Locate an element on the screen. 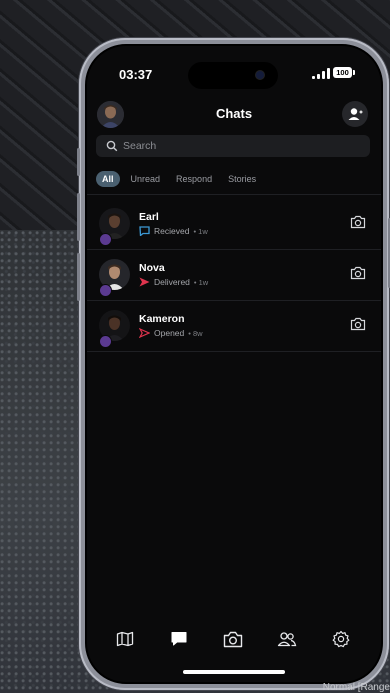 The height and width of the screenshot is (693, 390). chat-icon is located at coordinates (179, 639).